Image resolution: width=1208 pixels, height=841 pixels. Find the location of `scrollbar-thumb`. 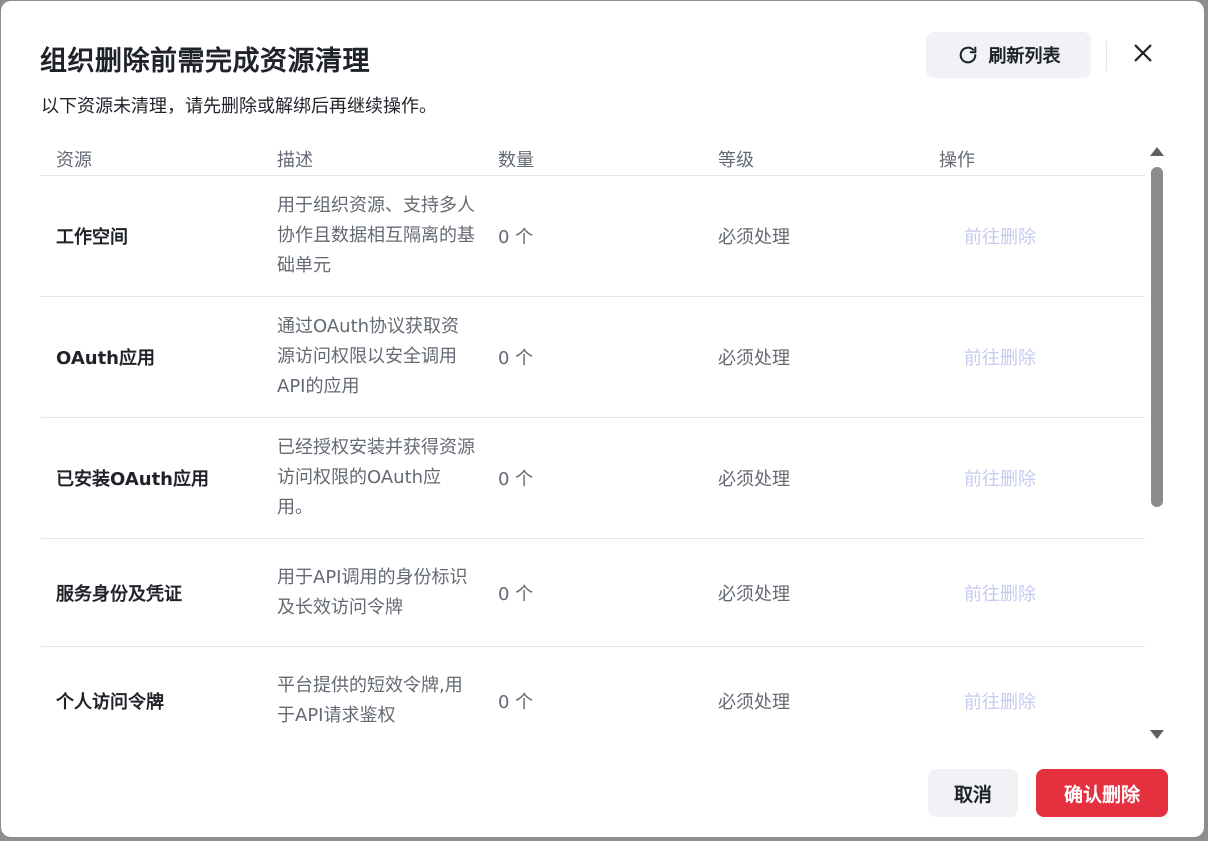

scrollbar-thumb is located at coordinates (1157, 337).